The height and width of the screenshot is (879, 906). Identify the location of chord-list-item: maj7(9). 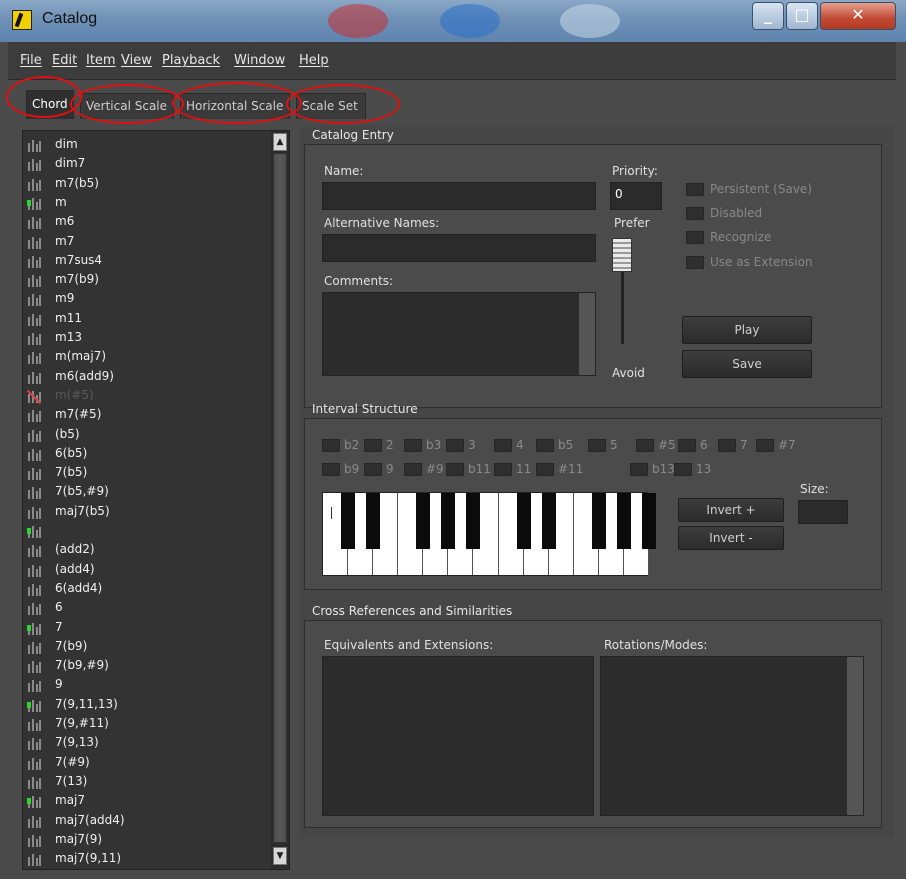
(147, 840).